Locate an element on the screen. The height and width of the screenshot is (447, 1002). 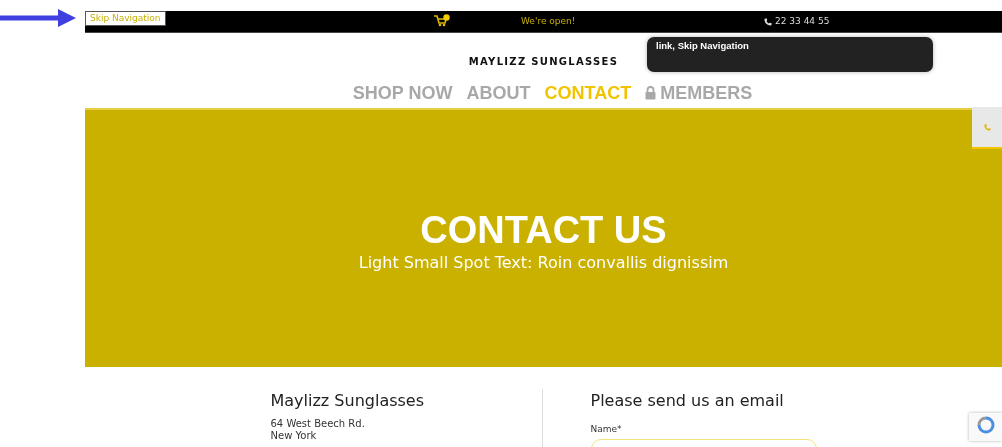
address-line: 64 West Beech Rd. is located at coordinates (318, 424).